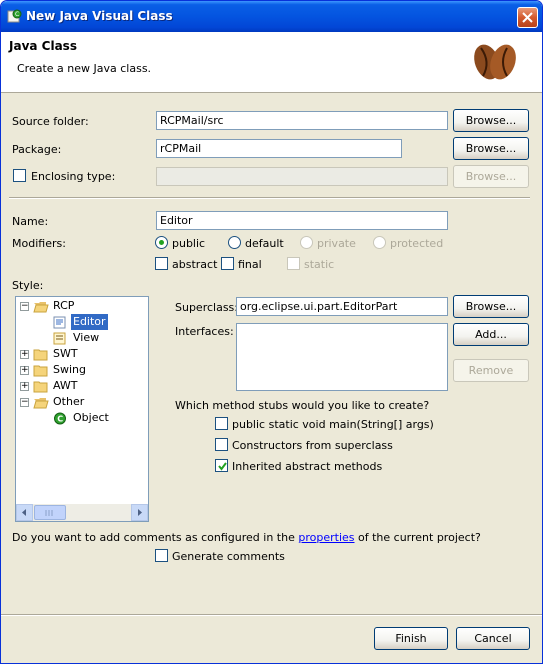  Describe the element at coordinates (221, 444) in the screenshot. I see `constructors-checkbox` at that location.